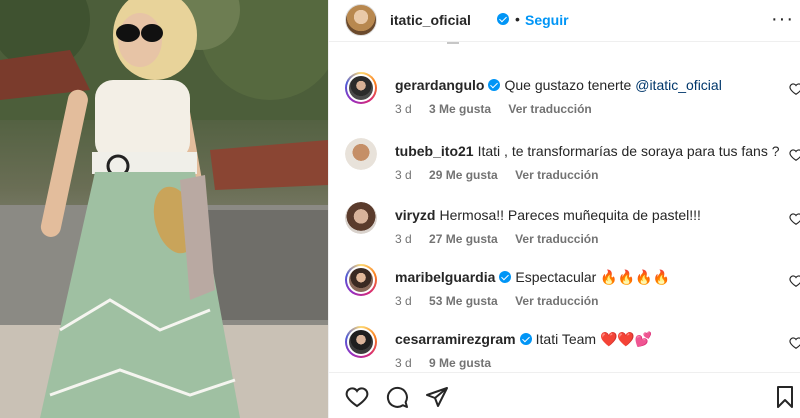 This screenshot has width=800, height=418. I want to click on bookmark-icon, so click(785, 397).